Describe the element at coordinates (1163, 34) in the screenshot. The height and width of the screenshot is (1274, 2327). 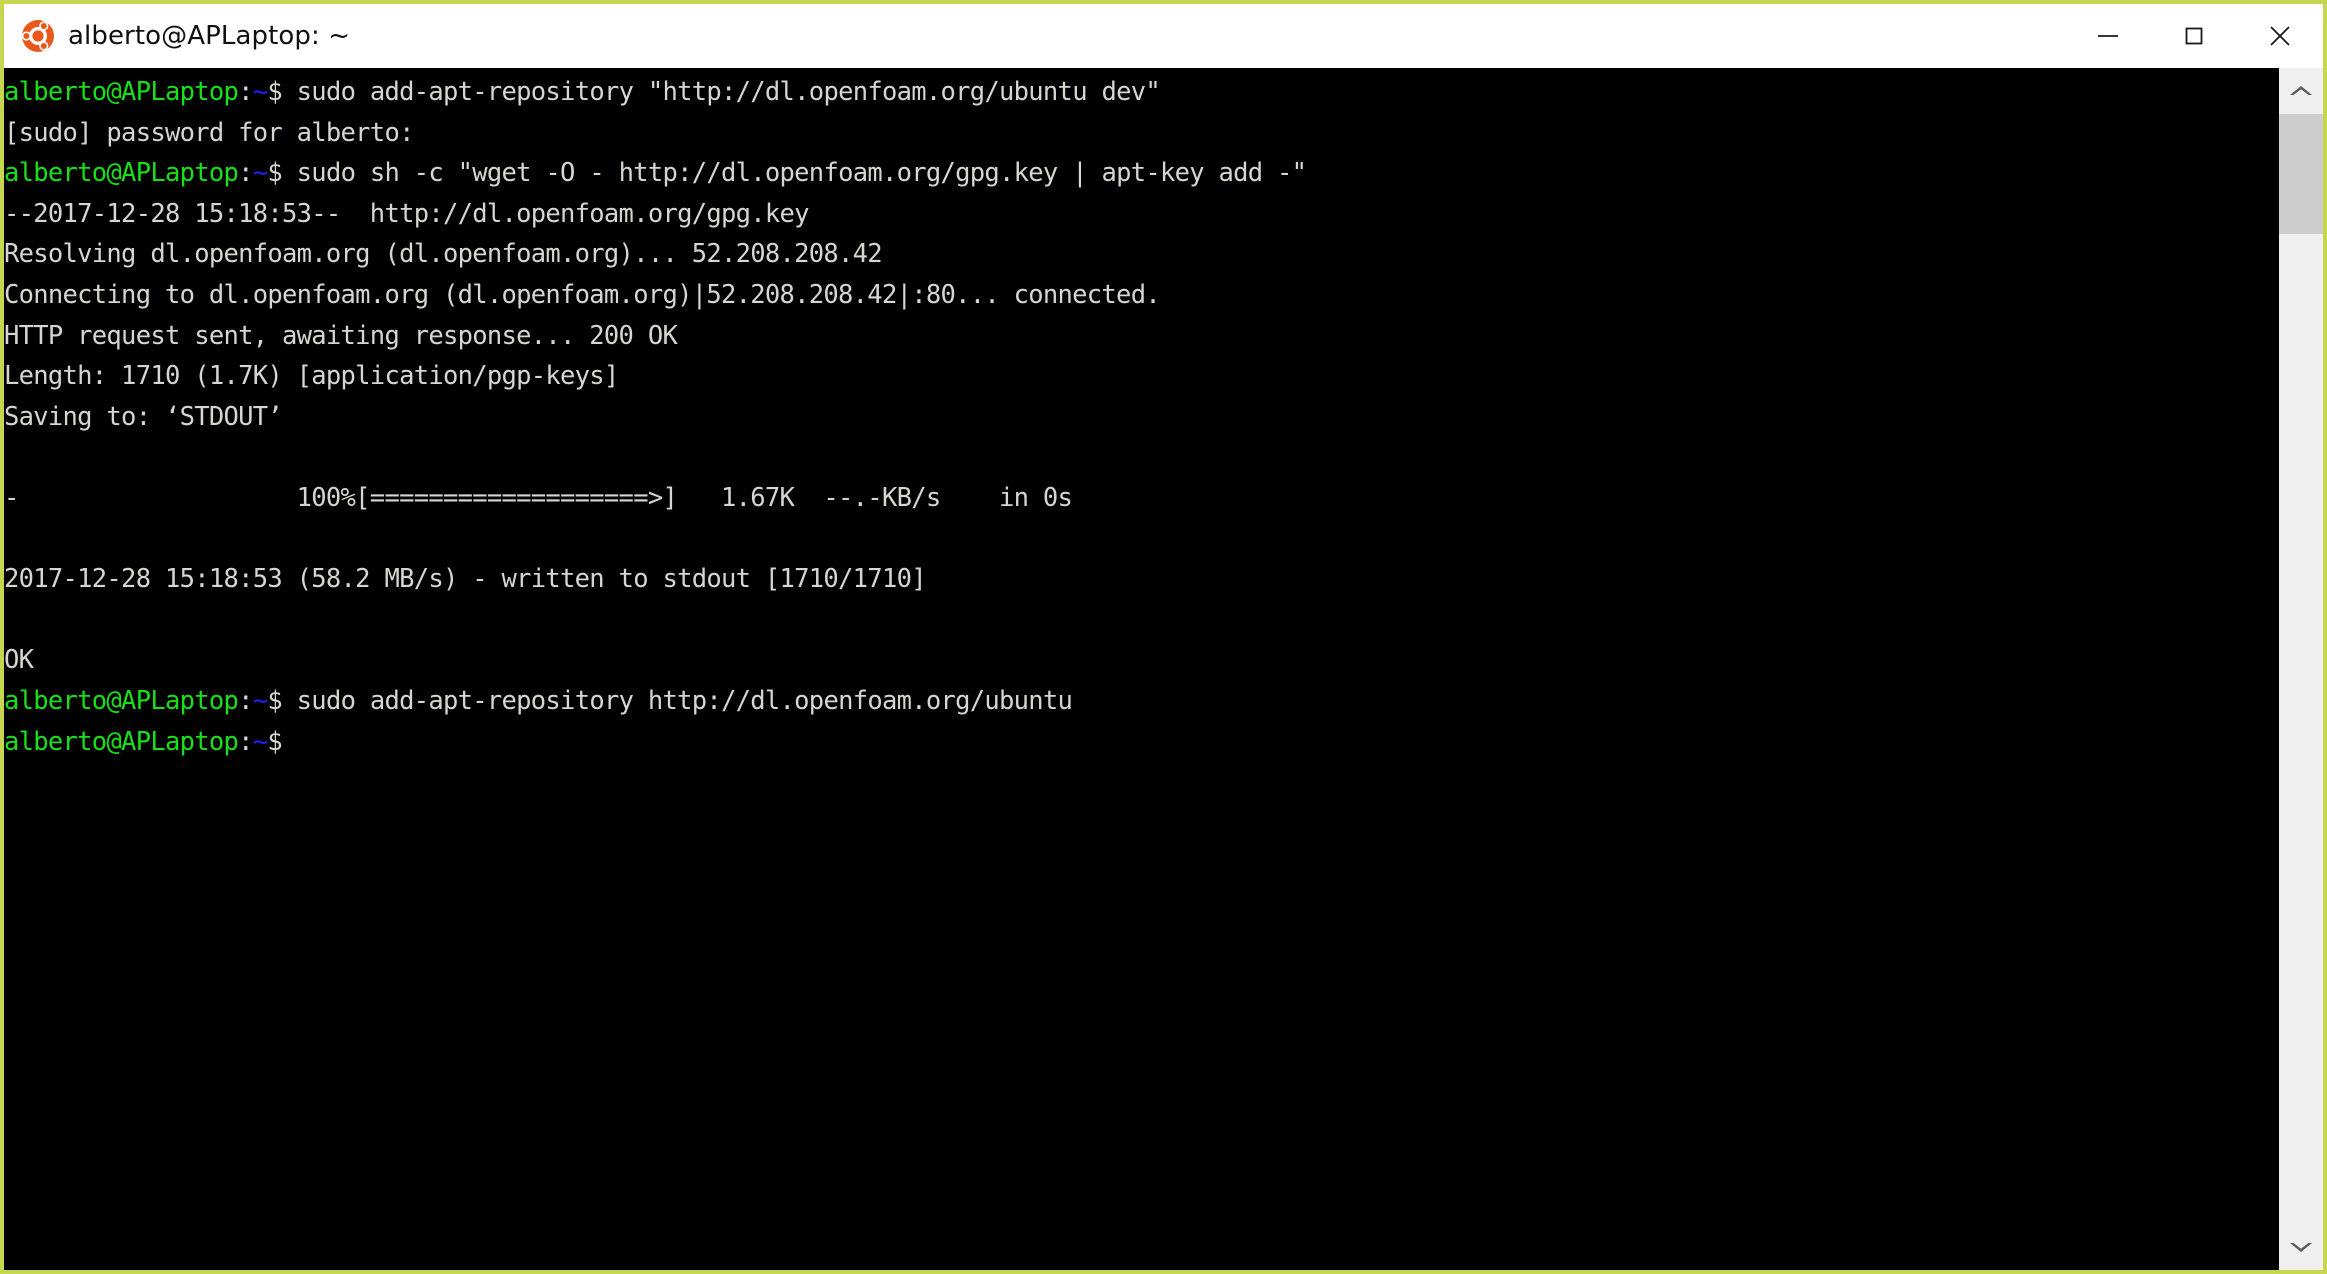
I see `window-titlebar: alberto@APLaptop: ~` at that location.